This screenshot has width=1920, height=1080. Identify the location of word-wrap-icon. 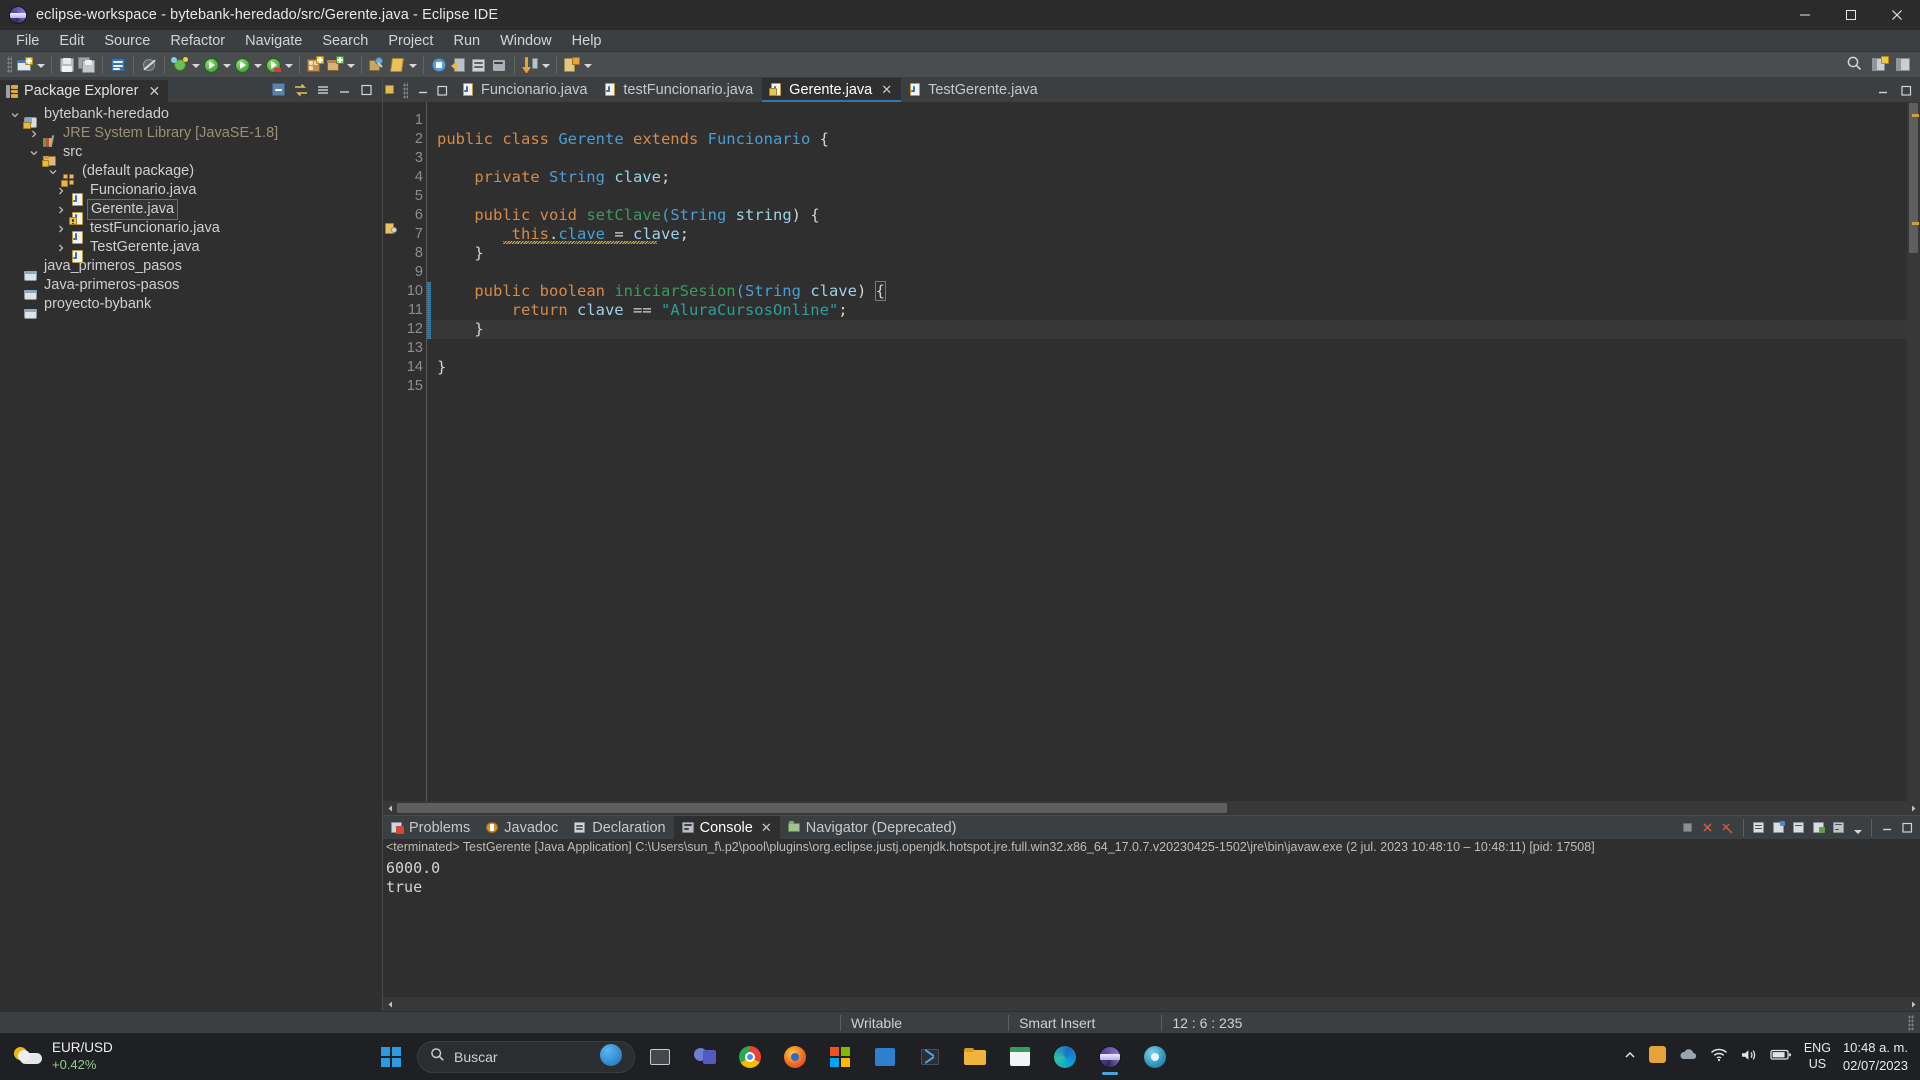
(1839, 828).